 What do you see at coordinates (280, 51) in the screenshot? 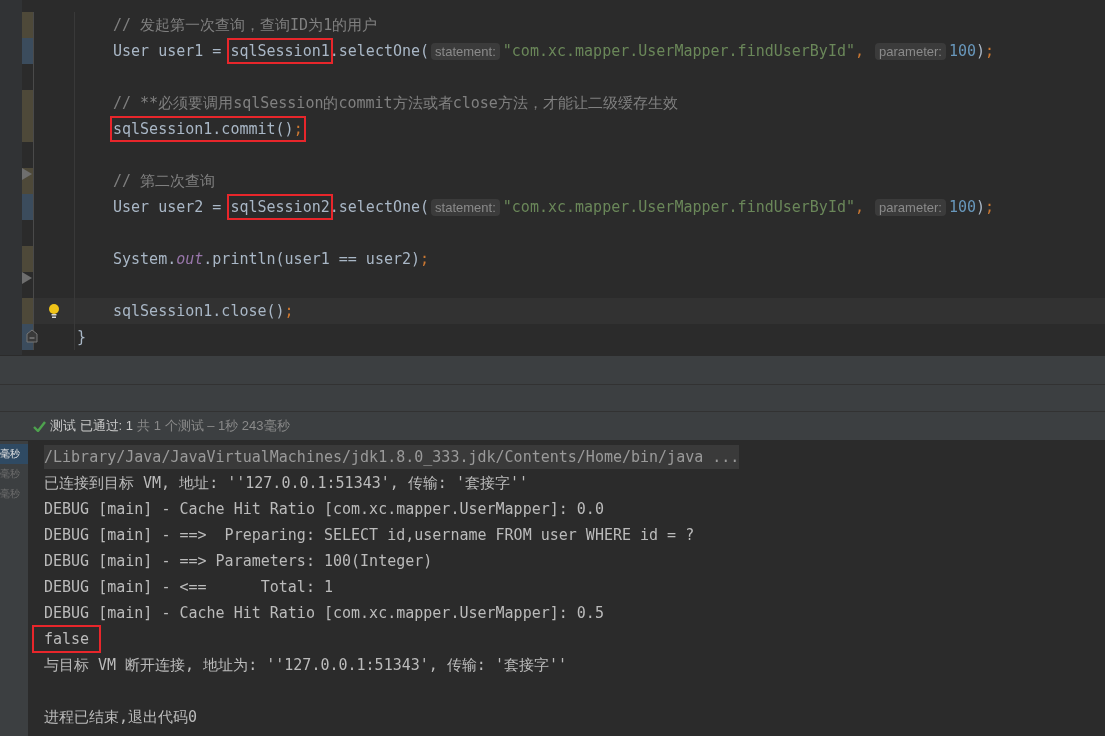
I see `code-text: sqlSession1` at bounding box center [280, 51].